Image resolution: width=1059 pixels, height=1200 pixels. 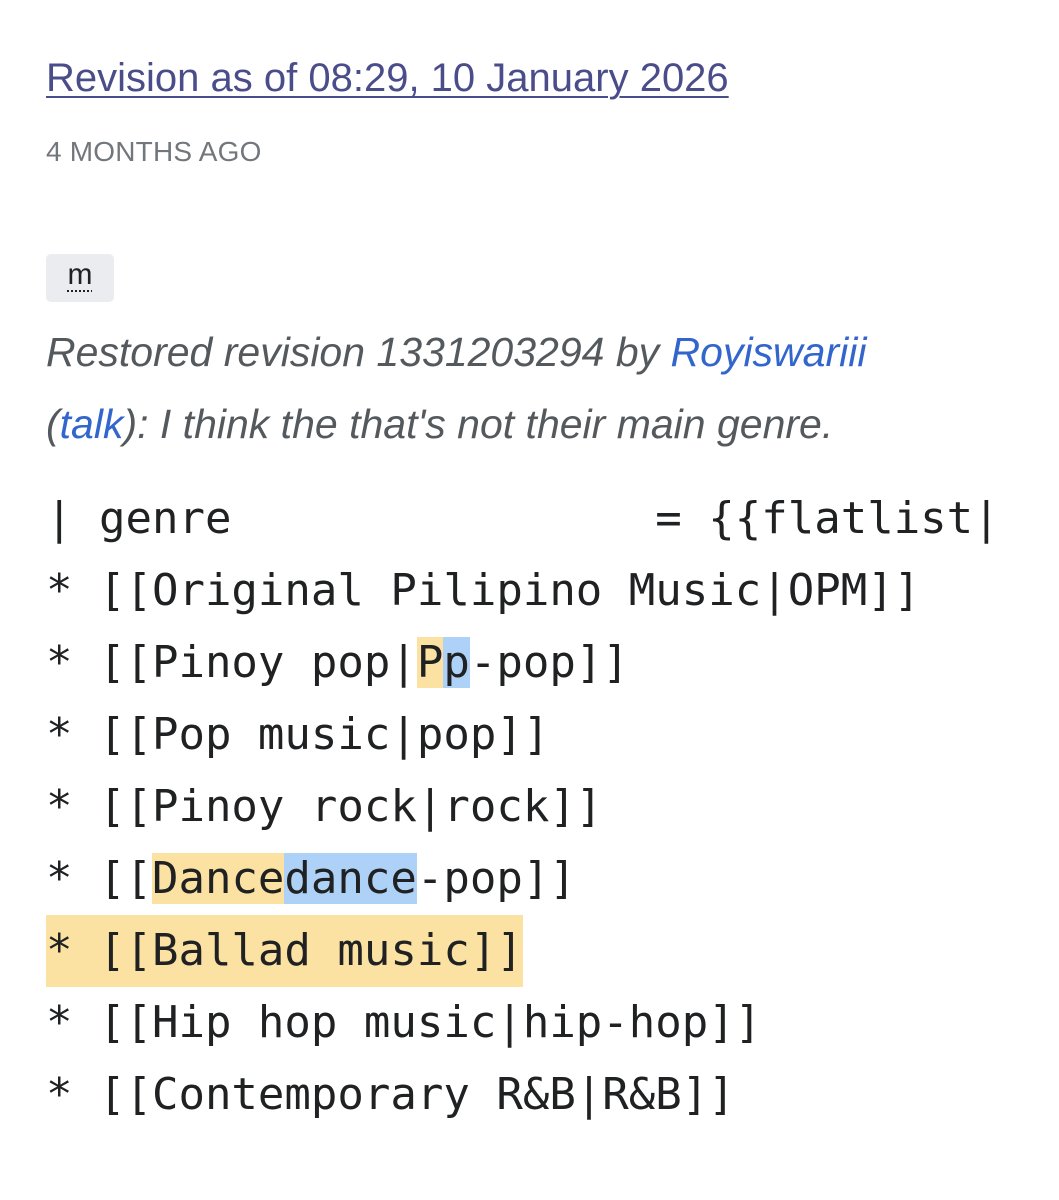 What do you see at coordinates (523, 518) in the screenshot?
I see `diff-line: | genre = {{flatlist|` at bounding box center [523, 518].